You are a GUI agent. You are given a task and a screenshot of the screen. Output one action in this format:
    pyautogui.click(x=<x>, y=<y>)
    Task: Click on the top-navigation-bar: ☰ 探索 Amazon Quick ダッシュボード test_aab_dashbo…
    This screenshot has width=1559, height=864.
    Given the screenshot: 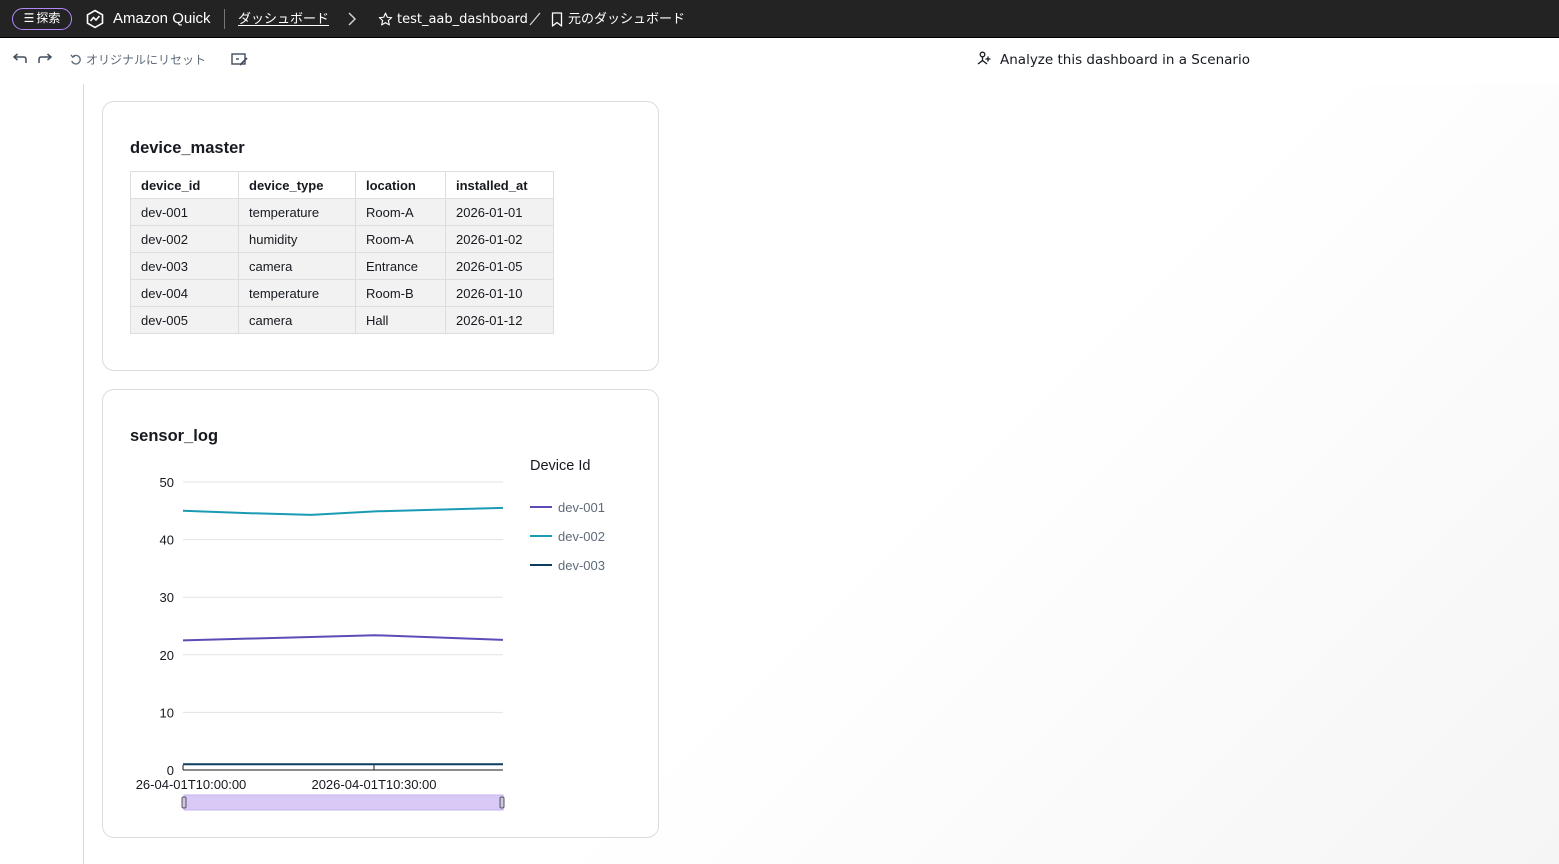 What is the action you would take?
    pyautogui.click(x=779, y=19)
    